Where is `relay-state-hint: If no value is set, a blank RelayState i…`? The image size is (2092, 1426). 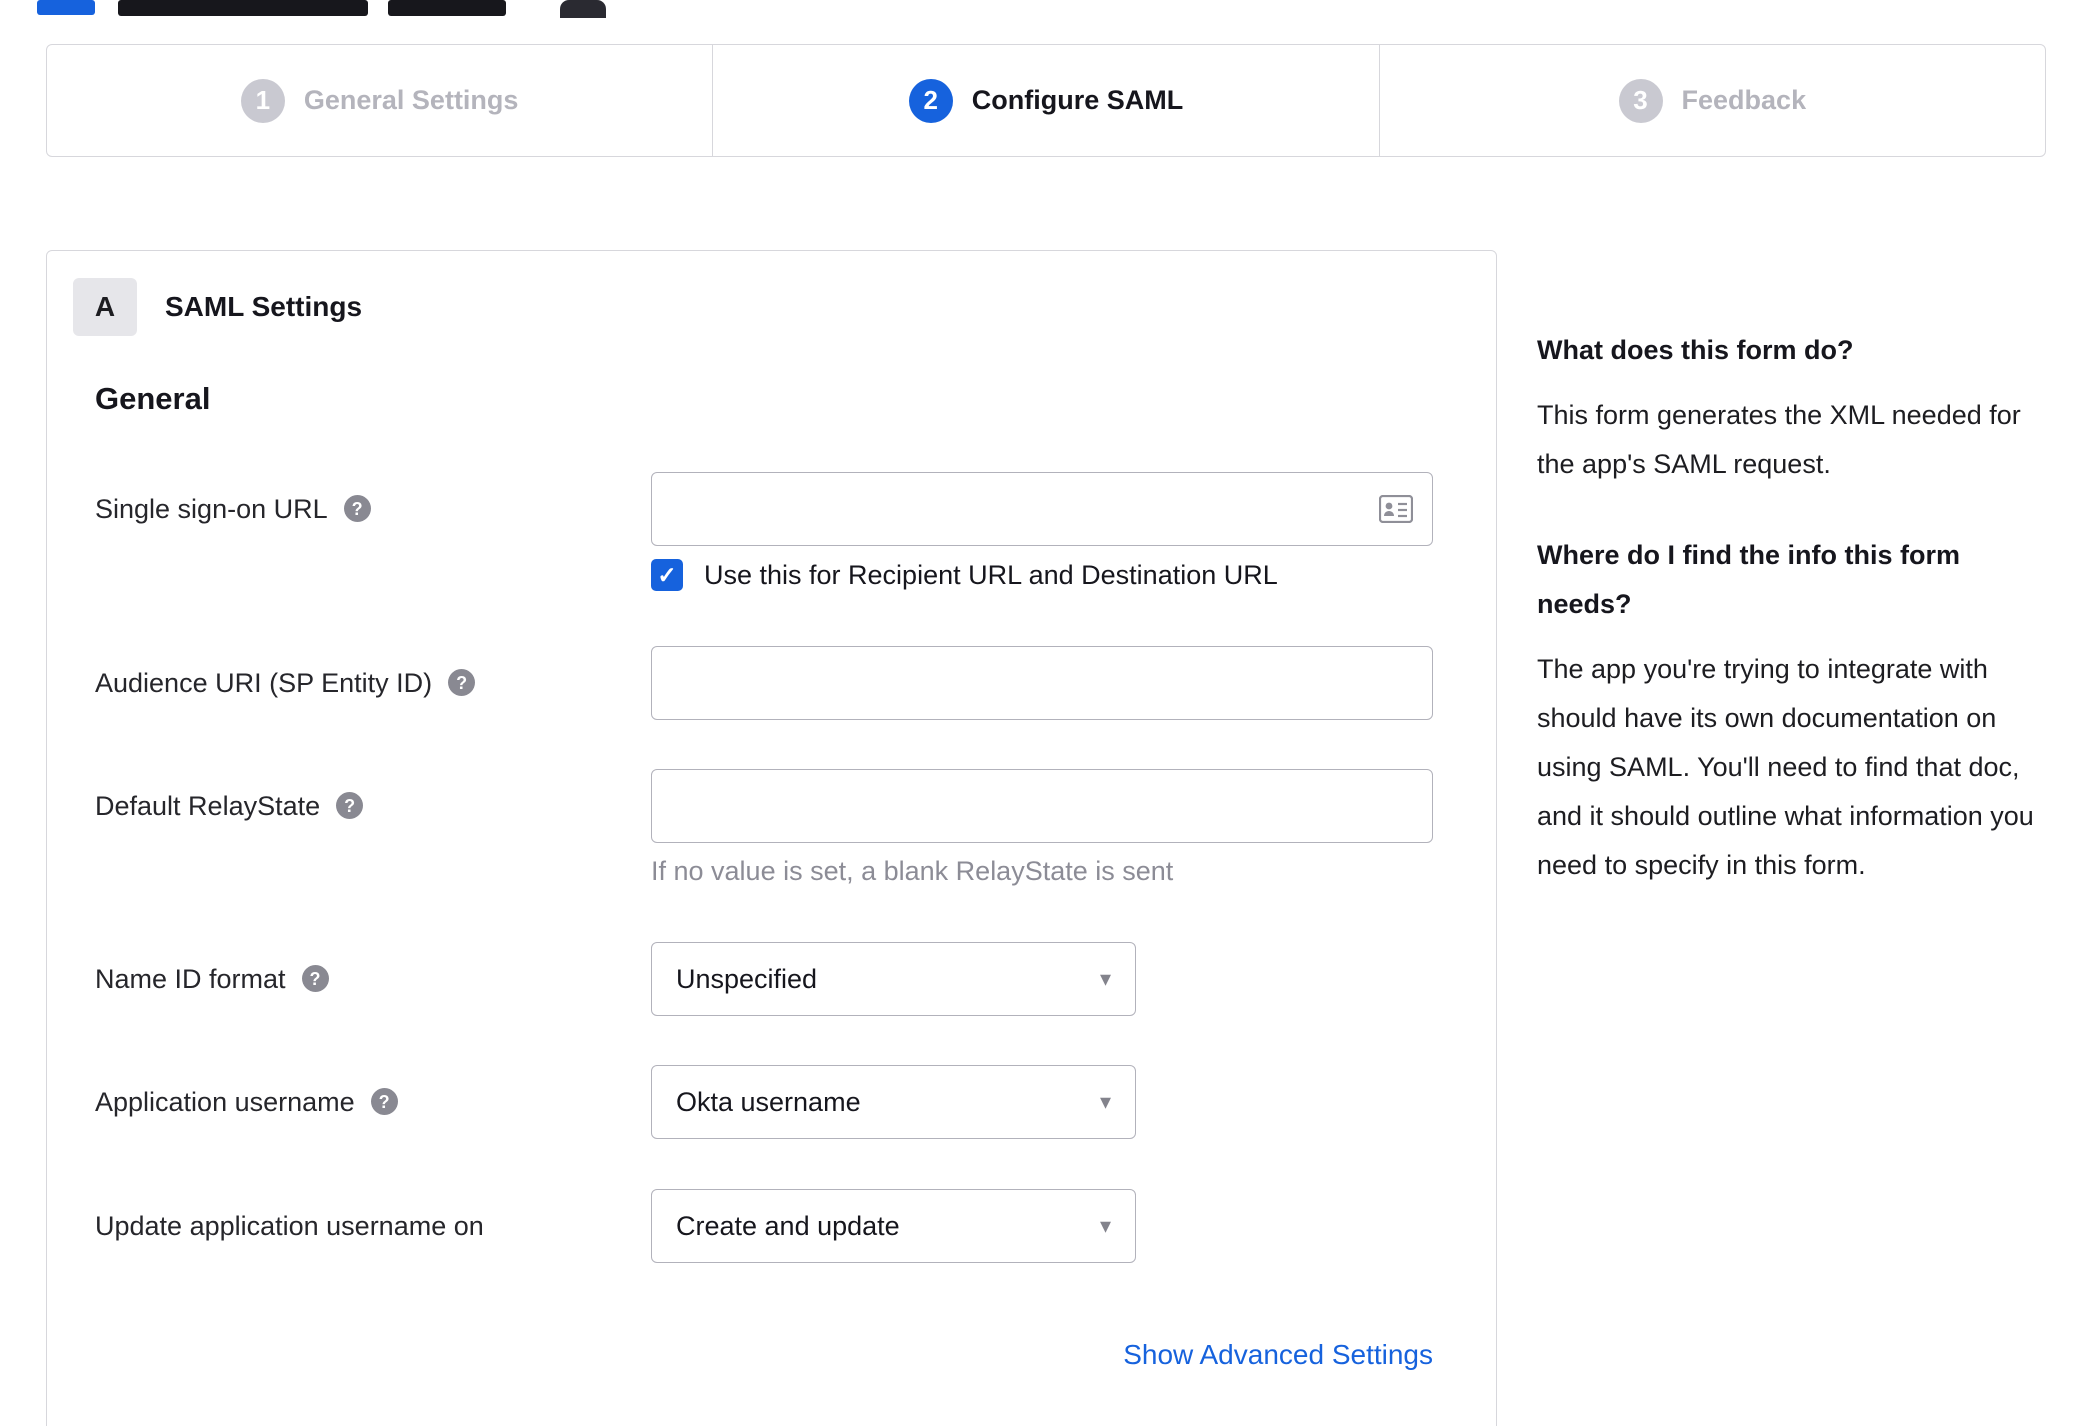
relay-state-hint: If no value is set, a blank RelayState i… is located at coordinates (912, 871).